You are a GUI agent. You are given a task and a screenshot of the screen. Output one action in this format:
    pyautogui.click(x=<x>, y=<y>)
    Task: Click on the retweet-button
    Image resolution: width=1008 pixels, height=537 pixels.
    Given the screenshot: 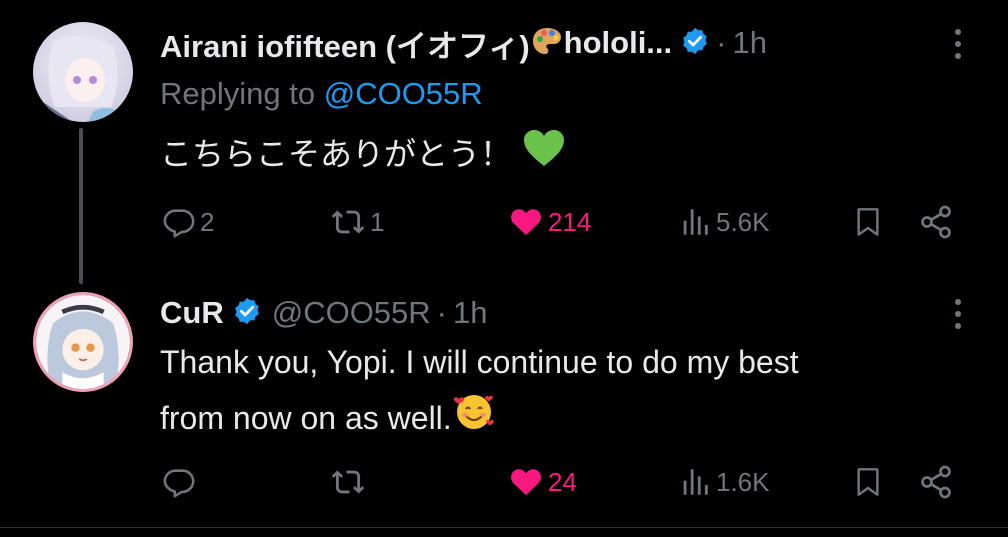 What is the action you would take?
    pyautogui.click(x=350, y=482)
    